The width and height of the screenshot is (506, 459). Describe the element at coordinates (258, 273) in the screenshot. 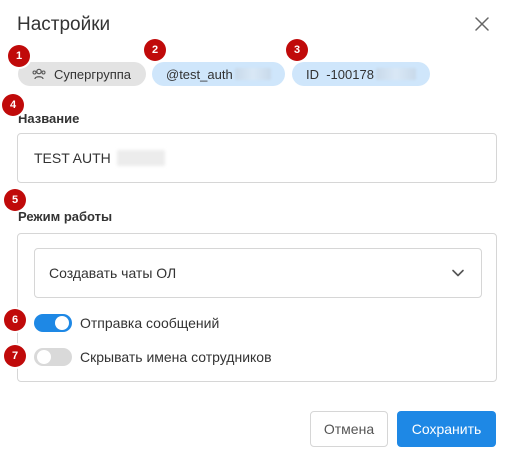

I see `mode-select: Создавать чаты ОЛ` at that location.